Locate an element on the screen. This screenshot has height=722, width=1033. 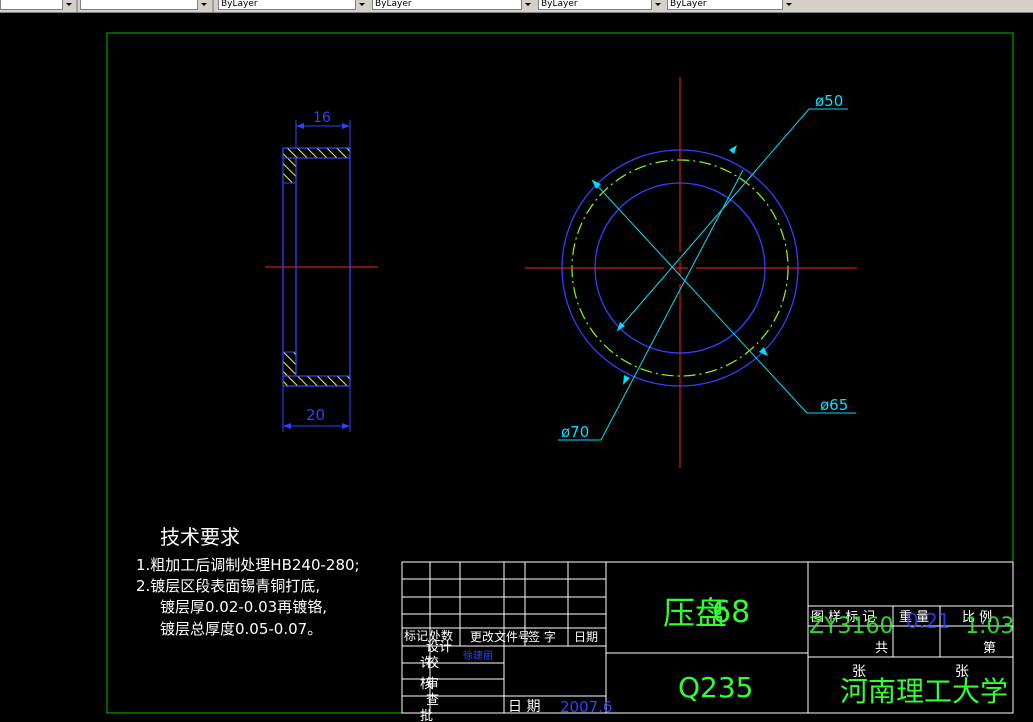
row-check: 核 is located at coordinates (426, 684).